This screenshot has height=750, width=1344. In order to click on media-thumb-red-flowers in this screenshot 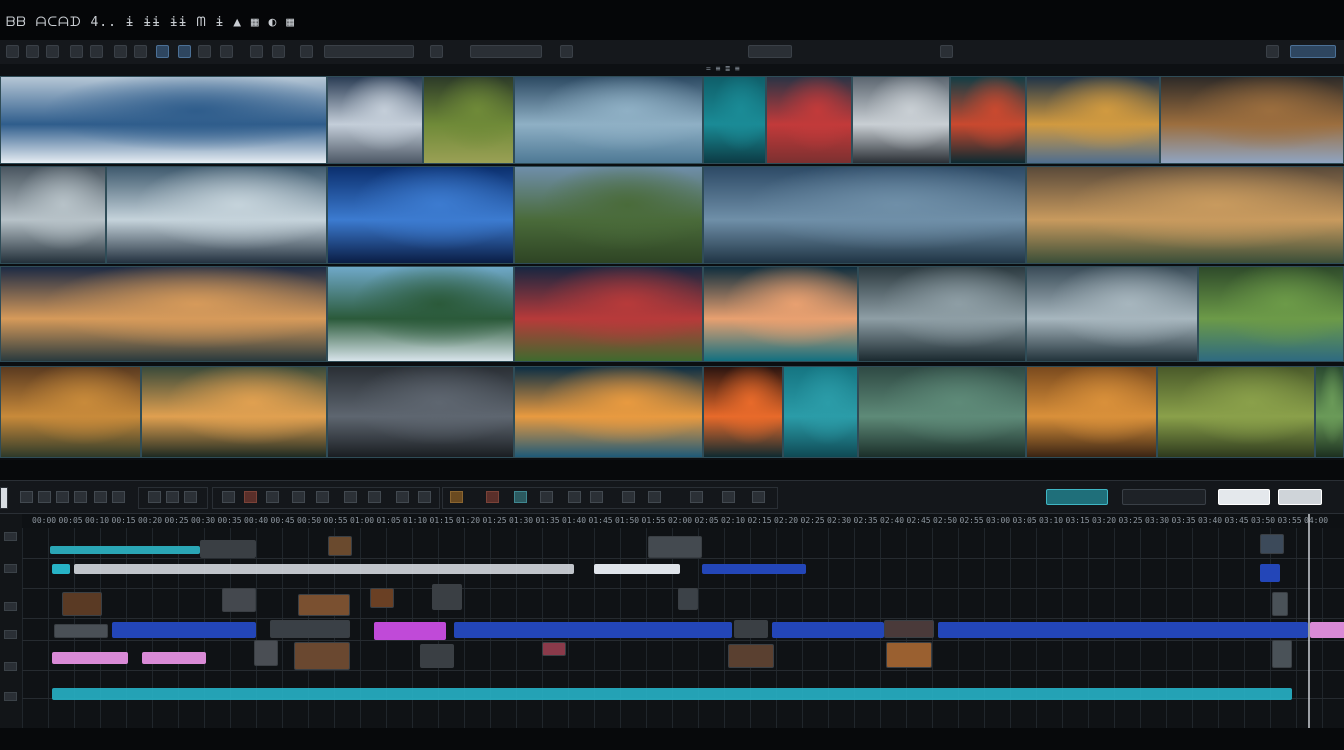, I will do `click(608, 314)`.